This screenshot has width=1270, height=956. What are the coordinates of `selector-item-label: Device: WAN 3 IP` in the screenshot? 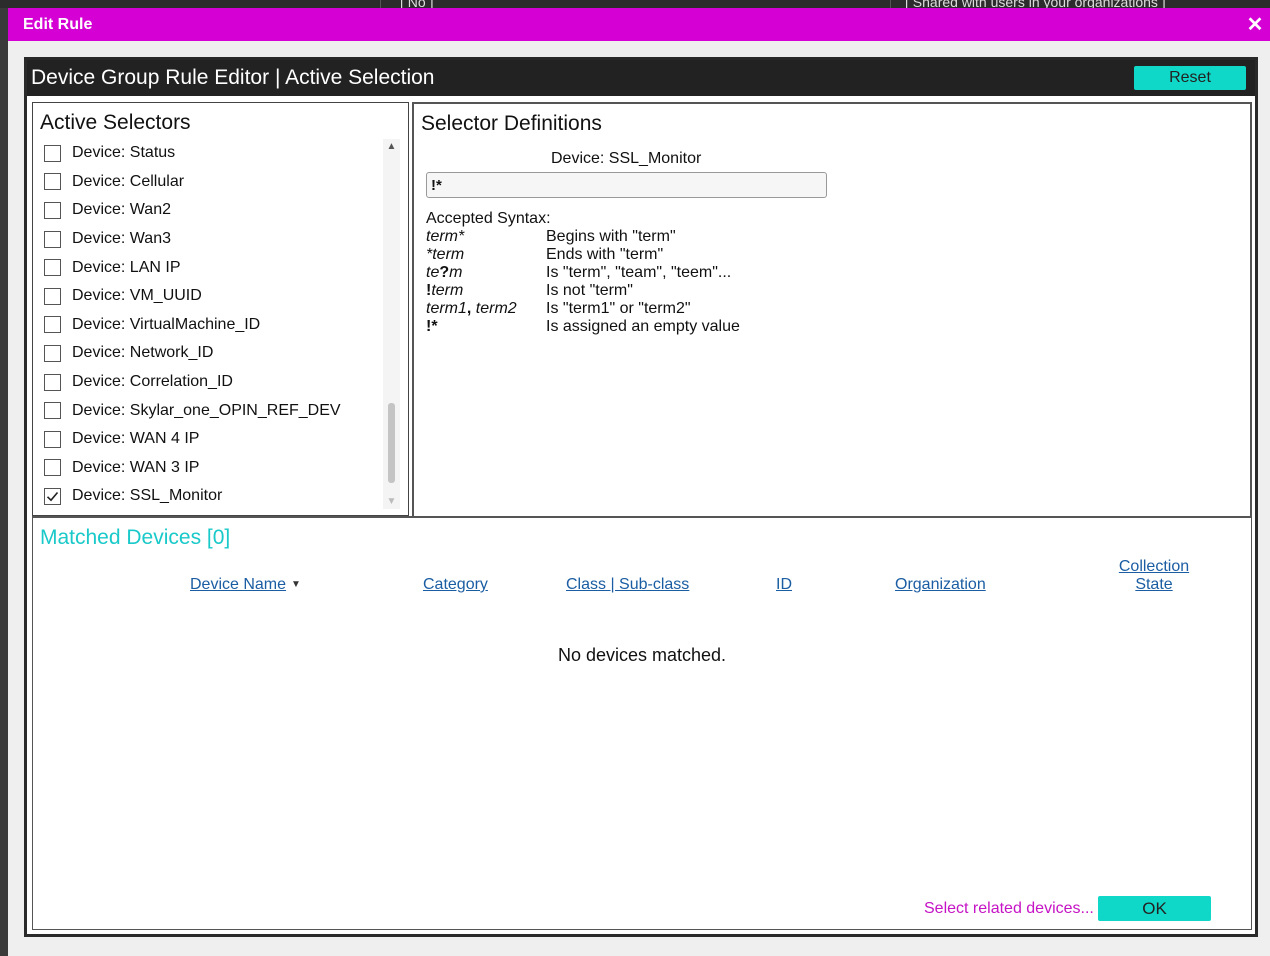 It's located at (136, 467).